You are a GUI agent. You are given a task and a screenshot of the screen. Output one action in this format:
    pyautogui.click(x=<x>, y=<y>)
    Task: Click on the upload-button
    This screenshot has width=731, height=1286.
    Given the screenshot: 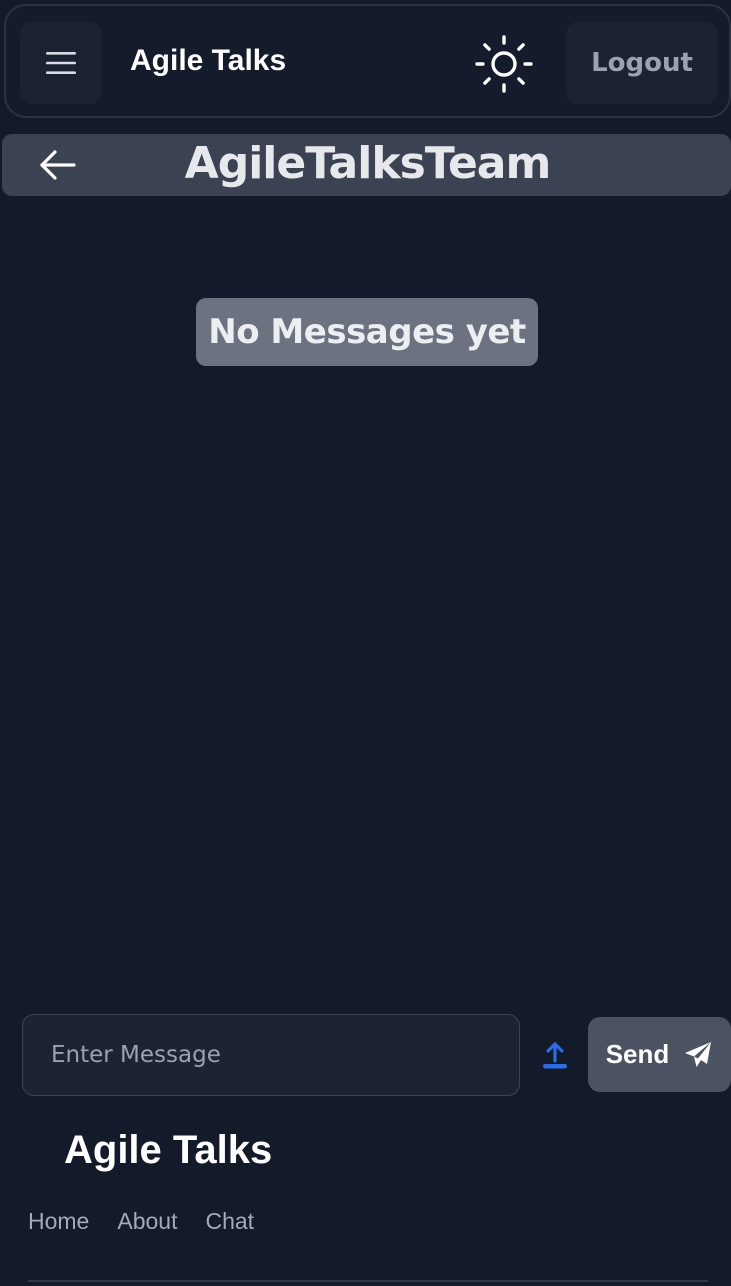 What is the action you would take?
    pyautogui.click(x=555, y=1055)
    